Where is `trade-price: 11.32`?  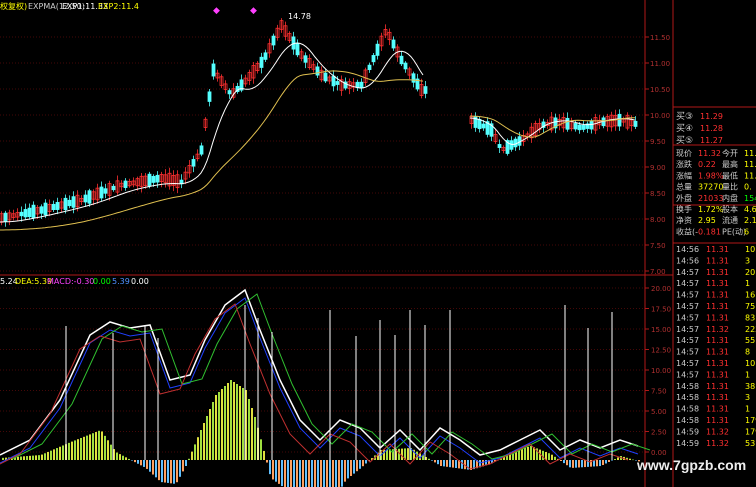
trade-price: 11.32 is located at coordinates (717, 329).